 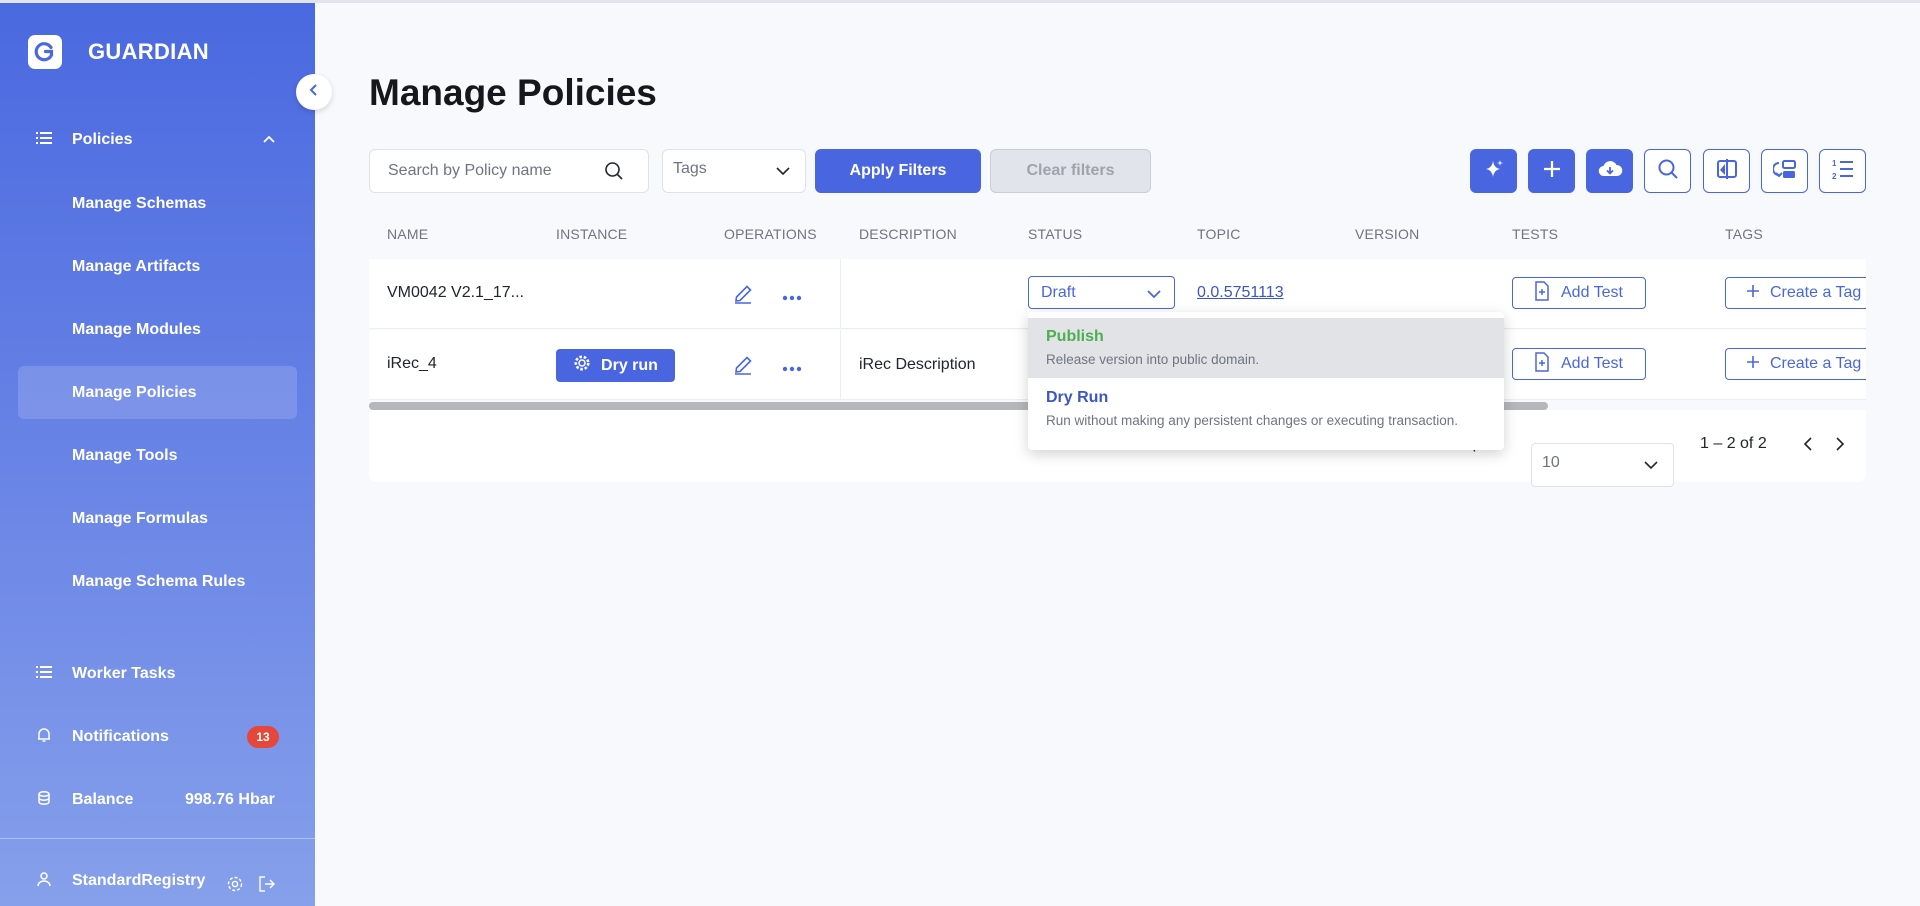 I want to click on sidebar-group-policies: Policies, so click(x=157, y=140).